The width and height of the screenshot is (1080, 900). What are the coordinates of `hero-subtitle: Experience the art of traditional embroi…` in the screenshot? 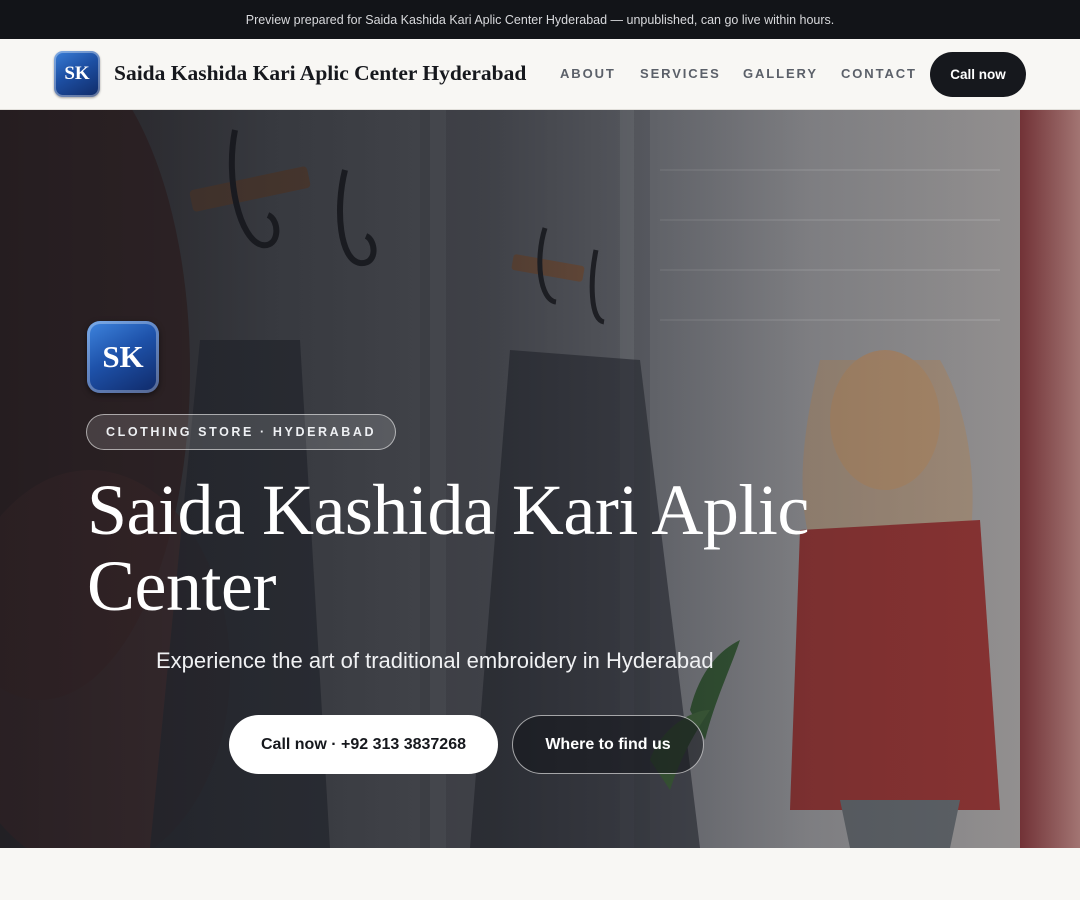 It's located at (435, 660).